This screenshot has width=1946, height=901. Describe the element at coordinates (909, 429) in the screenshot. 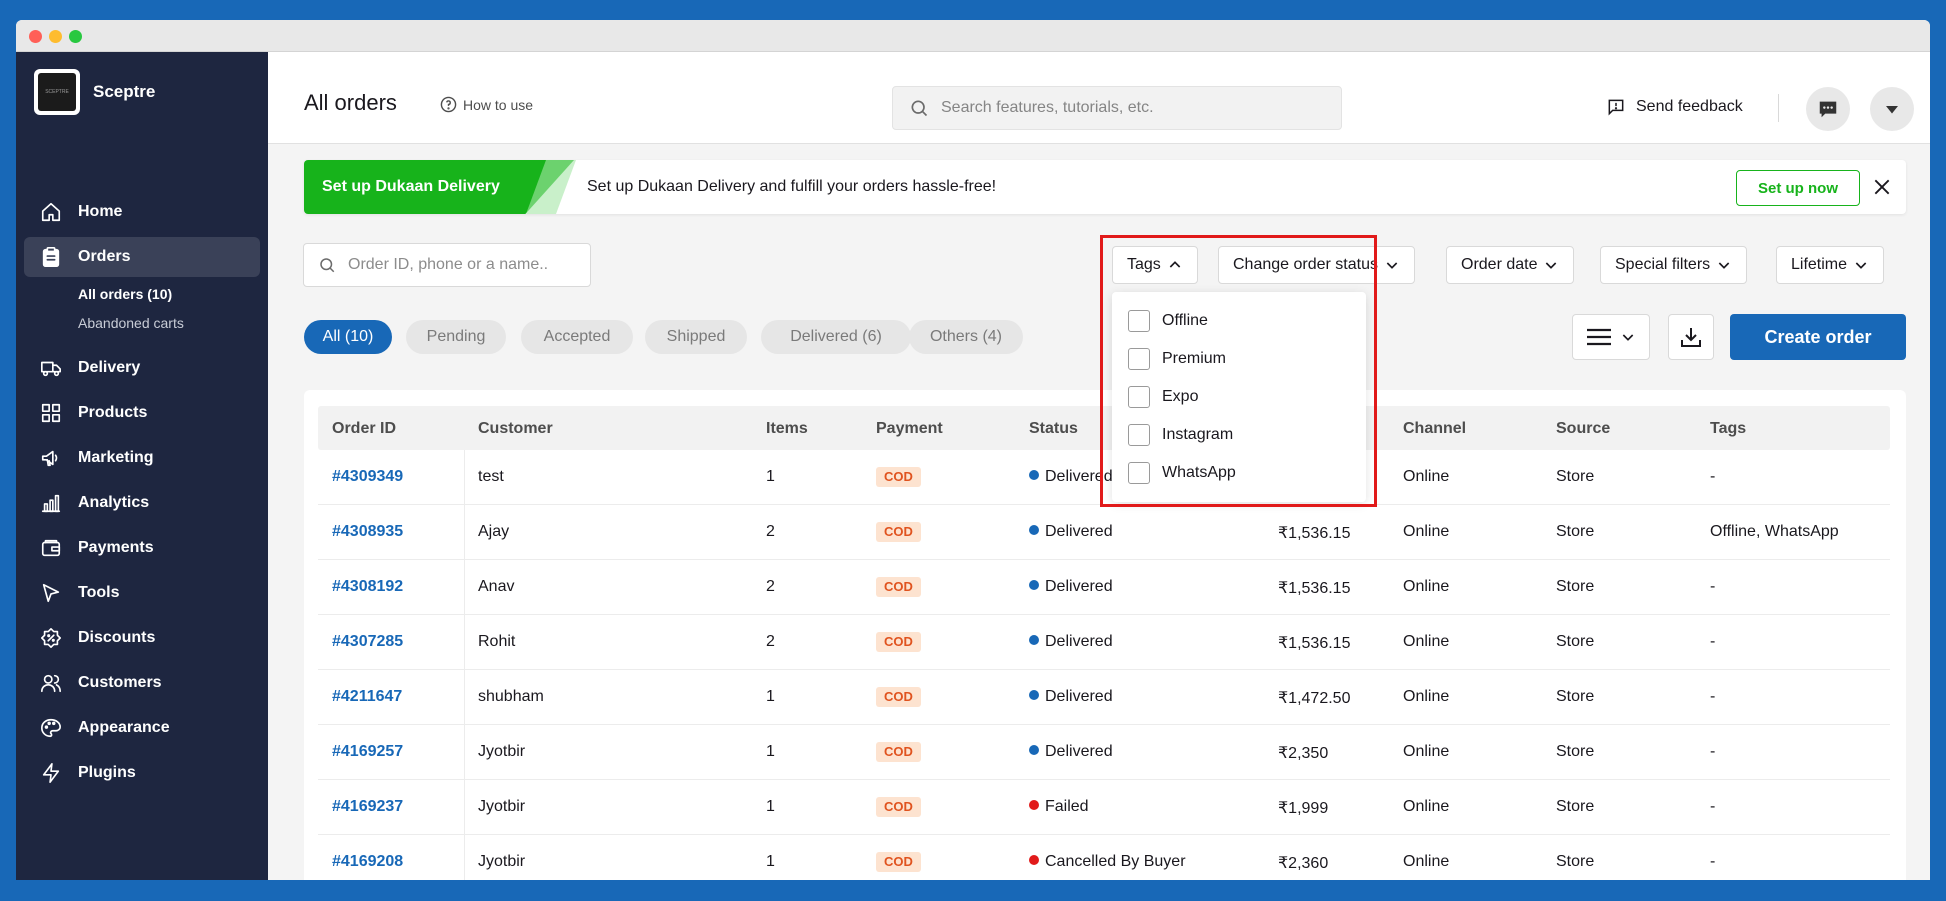

I see `col-header-payment: Payment` at that location.